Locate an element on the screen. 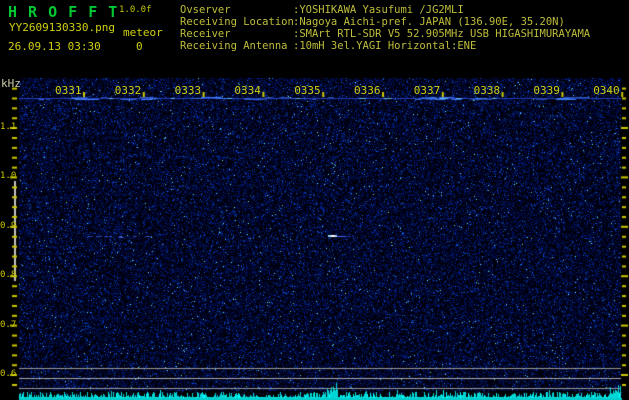 This screenshot has width=629, height=400. x-tick-label: 0333 is located at coordinates (188, 90).